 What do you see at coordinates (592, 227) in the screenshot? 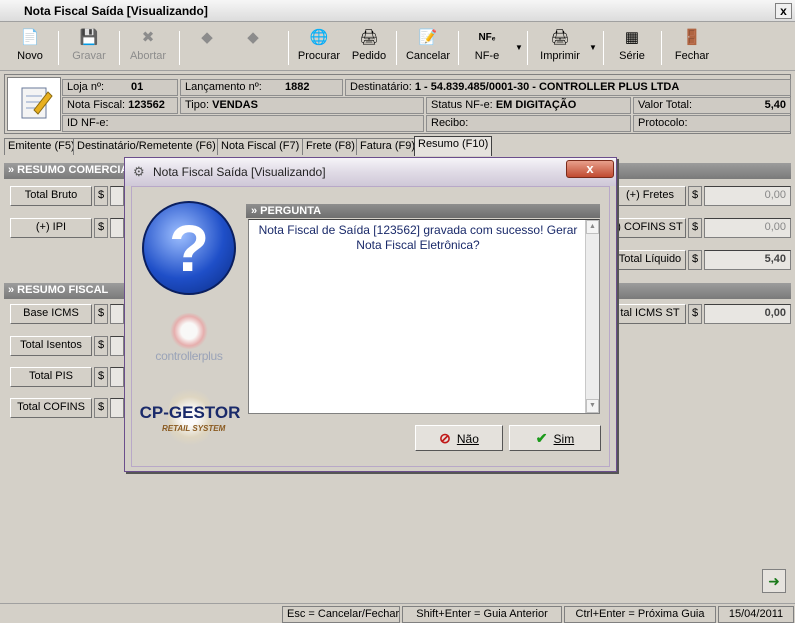
I see `scroll-up-icon: ▲` at bounding box center [592, 227].